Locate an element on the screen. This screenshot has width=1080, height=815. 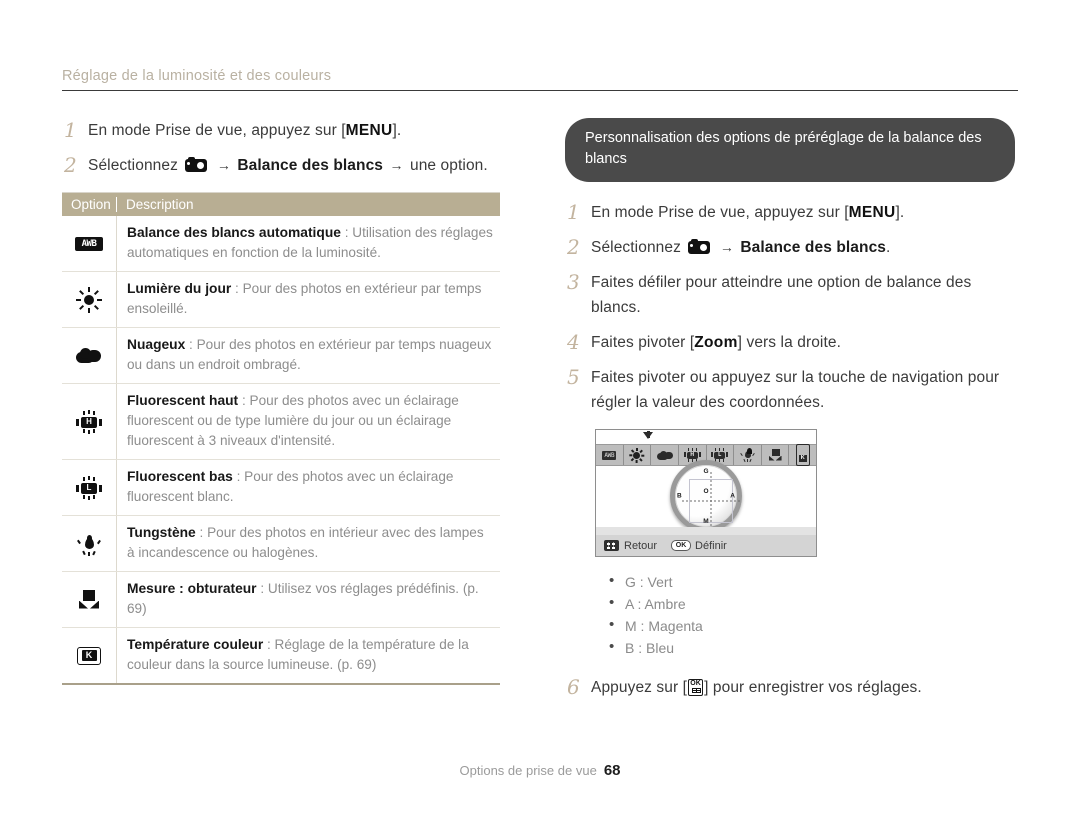
color-wheel: G M A B O is located at coordinates (706, 496).